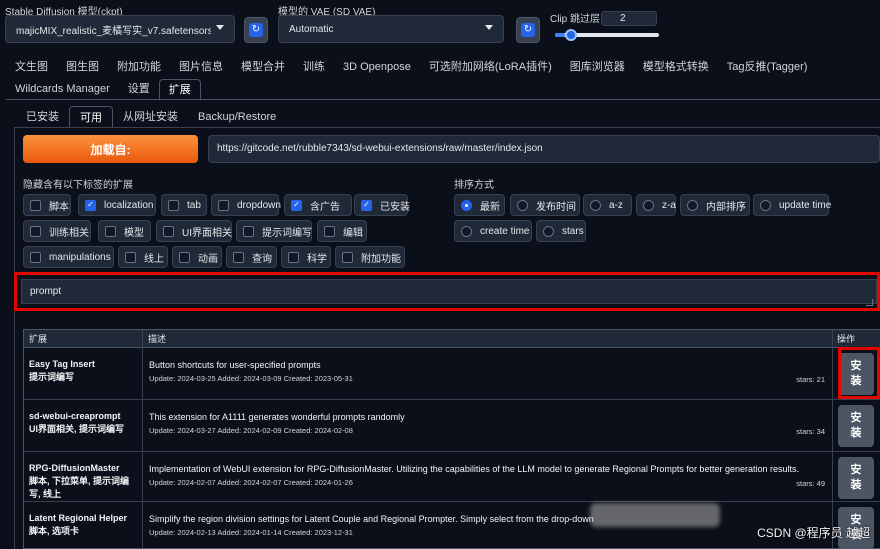  I want to click on extension-tags: 脚本, 选项卡, so click(54, 531).